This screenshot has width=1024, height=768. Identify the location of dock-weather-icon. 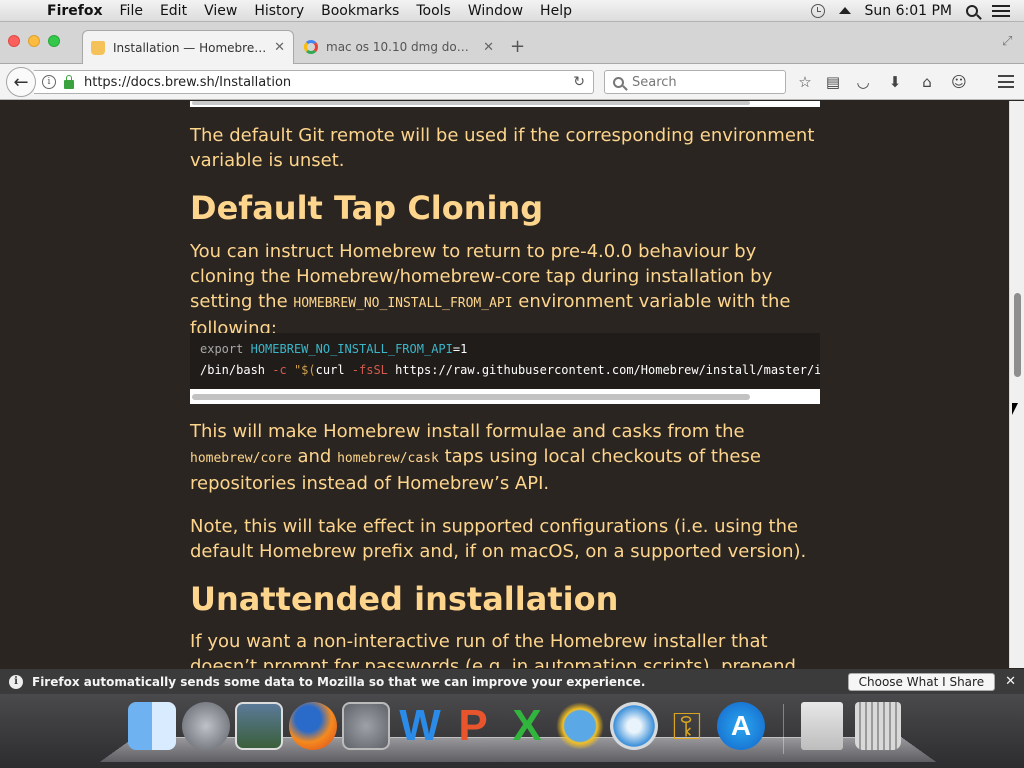
(580, 726).